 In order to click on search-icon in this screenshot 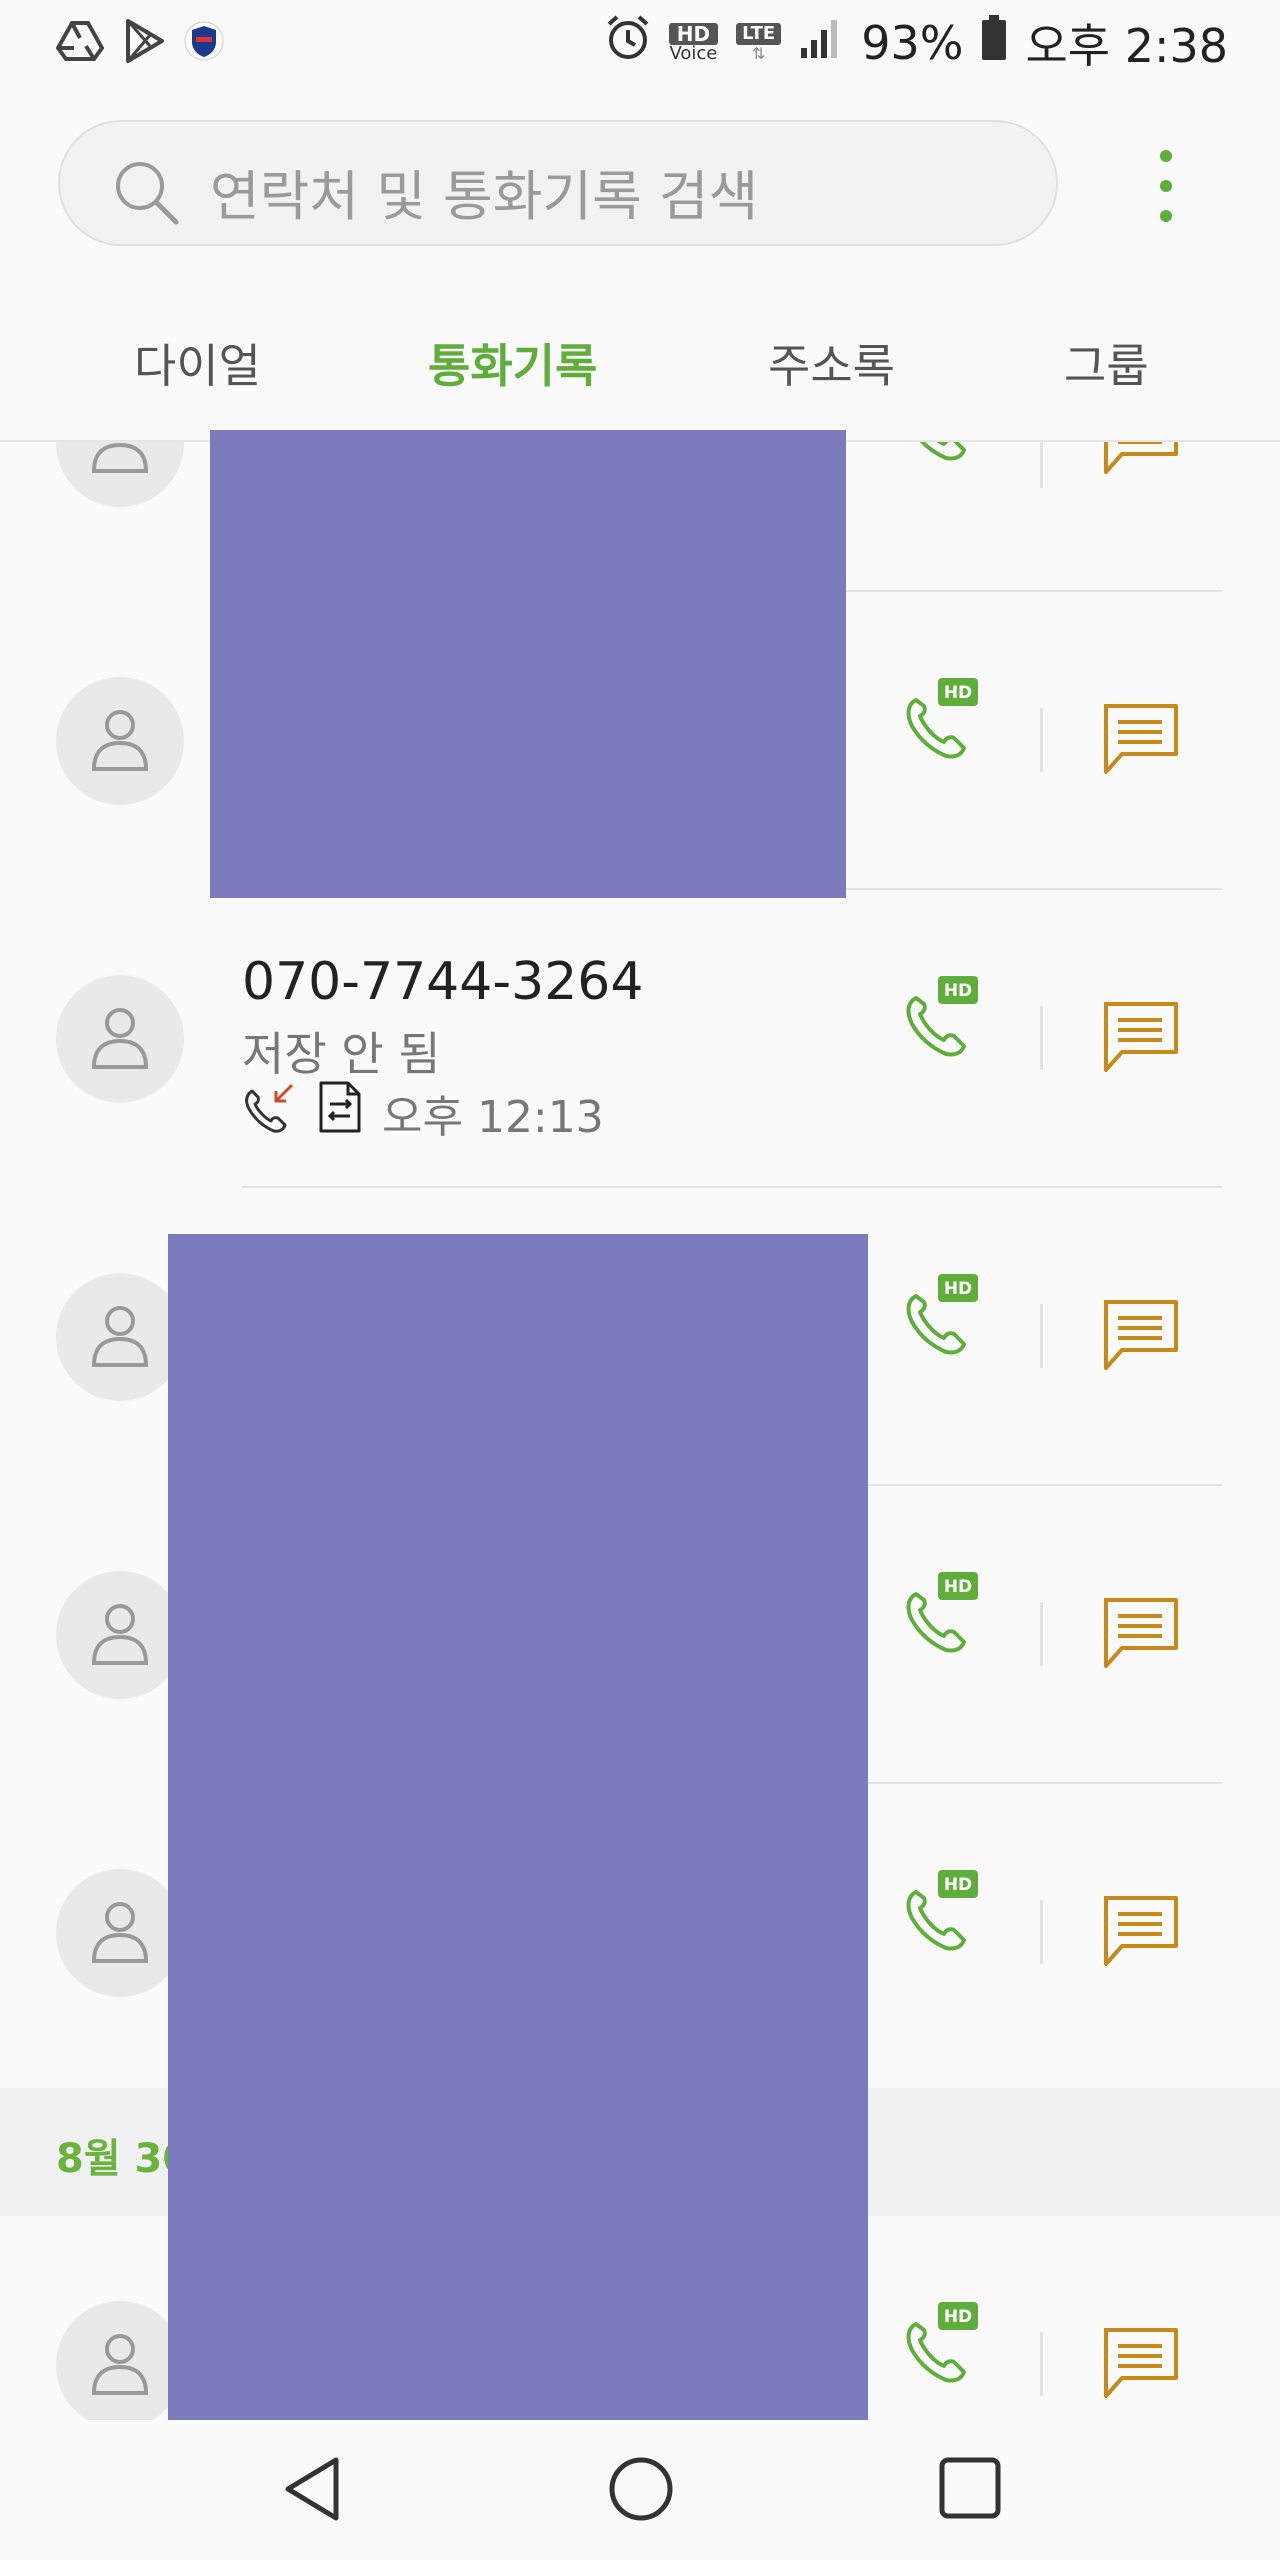, I will do `click(146, 194)`.